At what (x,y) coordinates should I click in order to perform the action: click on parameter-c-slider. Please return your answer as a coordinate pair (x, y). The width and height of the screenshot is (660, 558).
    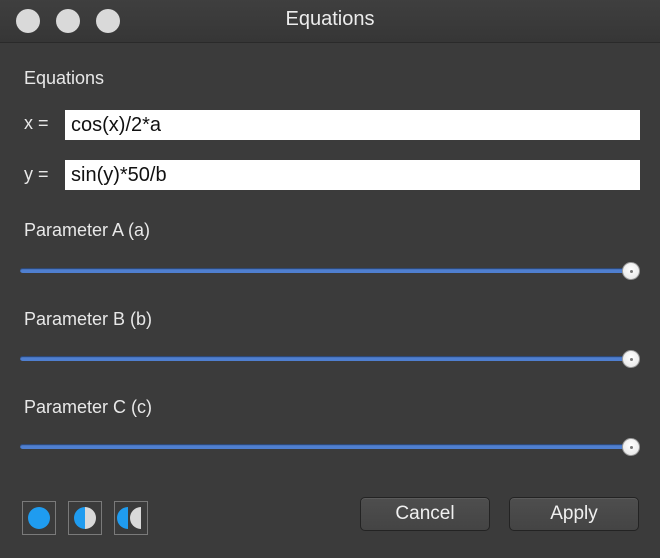
    Looking at the image, I should click on (331, 448).